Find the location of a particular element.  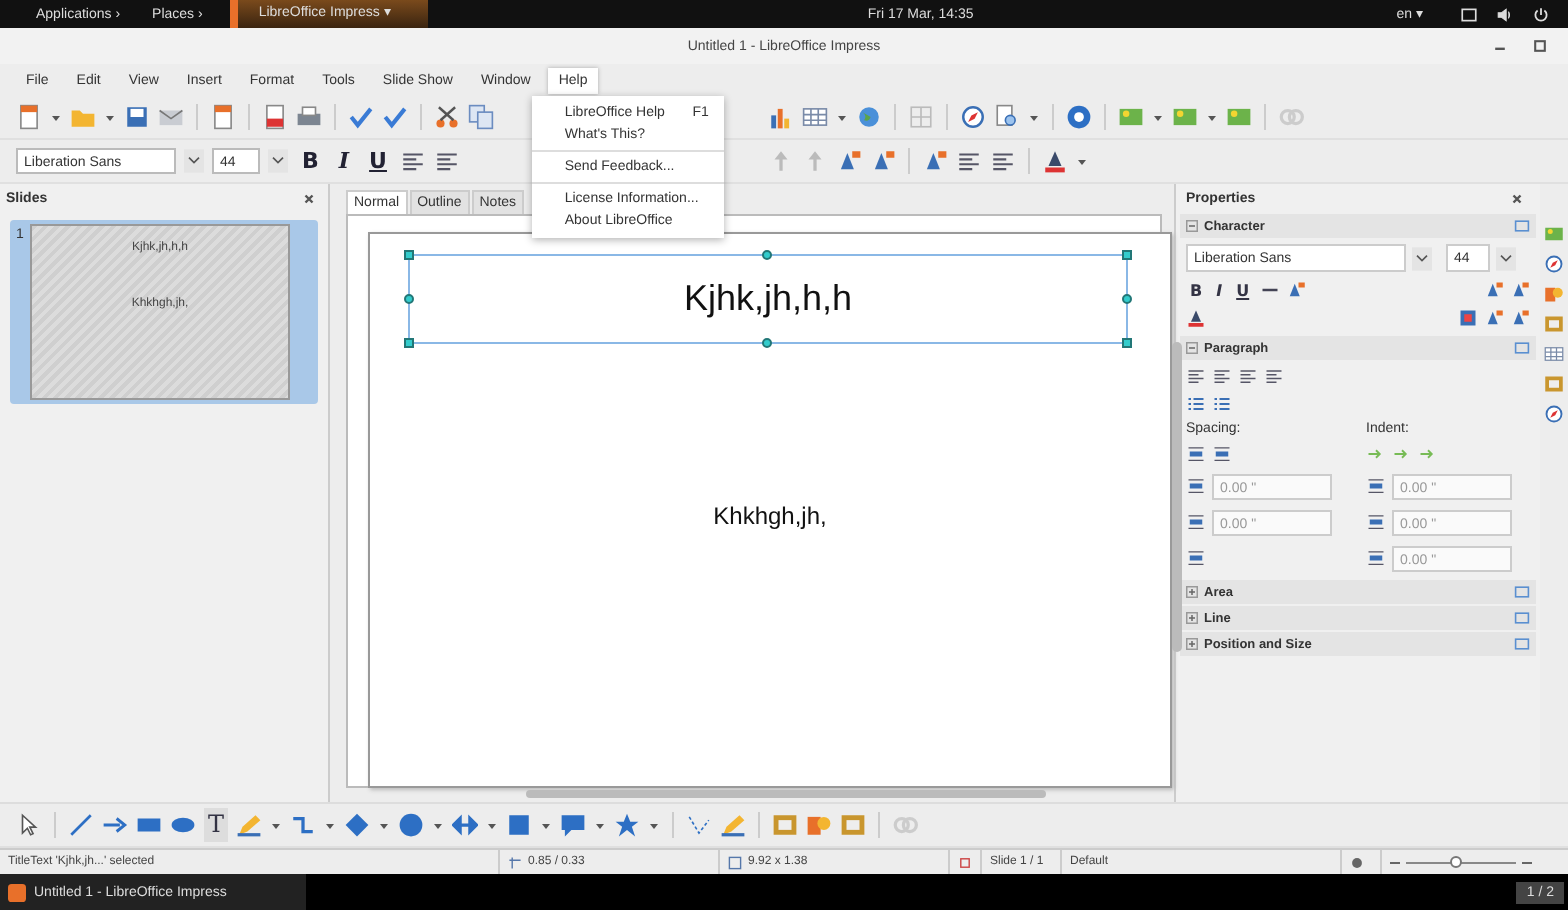

magnifier-icon is located at coordinates (1007, 117).